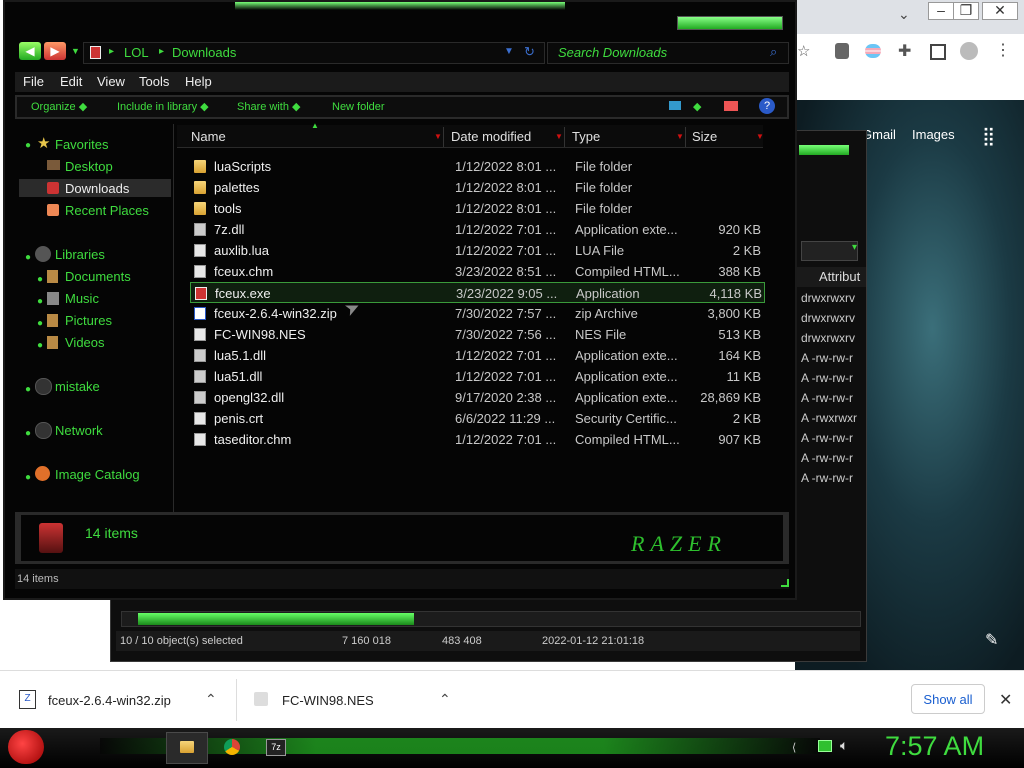  Describe the element at coordinates (1000, 11) in the screenshot. I see `close-window-button: ✕` at that location.